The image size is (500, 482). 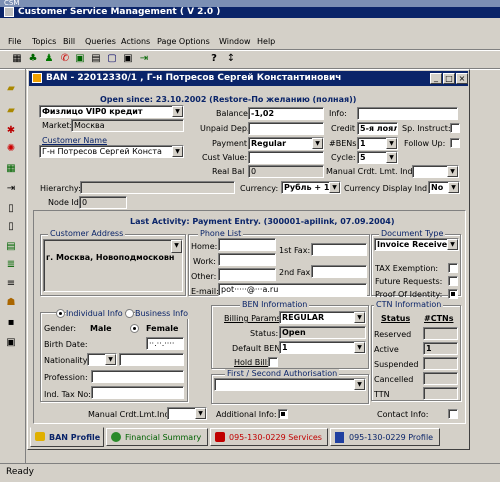 I want to click on calculator-icon: ▣, so click(x=80, y=59).